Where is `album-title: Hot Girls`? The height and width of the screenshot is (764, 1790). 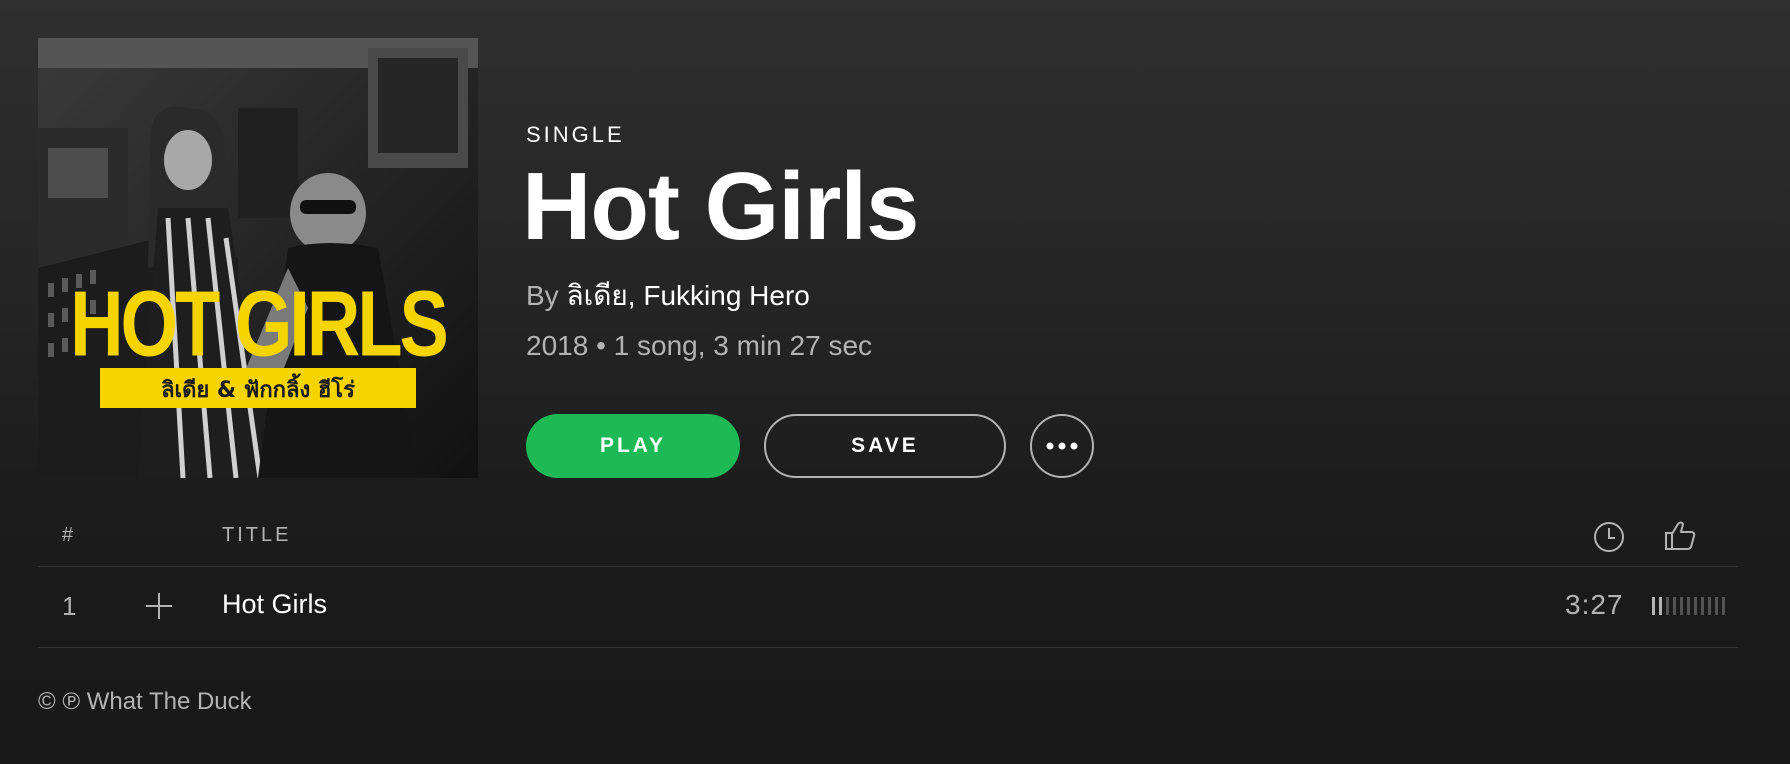
album-title: Hot Girls is located at coordinates (720, 206).